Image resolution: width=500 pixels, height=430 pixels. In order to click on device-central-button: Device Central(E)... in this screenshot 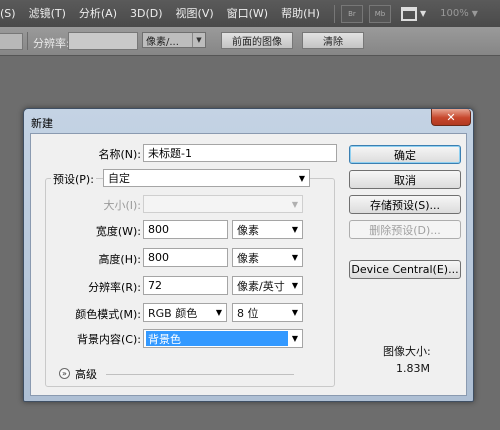, I will do `click(405, 269)`.